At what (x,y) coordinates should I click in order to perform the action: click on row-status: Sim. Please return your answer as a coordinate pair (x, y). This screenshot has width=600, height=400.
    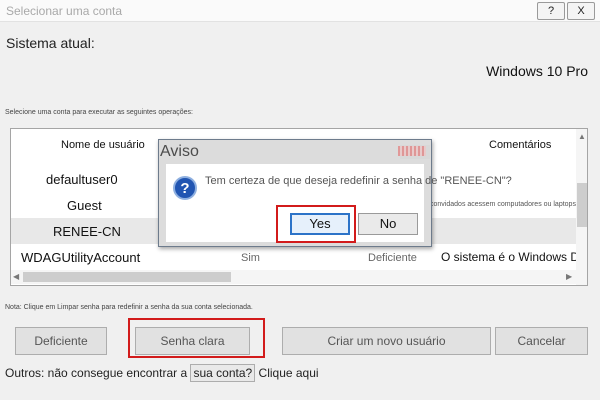
    Looking at the image, I should click on (250, 258).